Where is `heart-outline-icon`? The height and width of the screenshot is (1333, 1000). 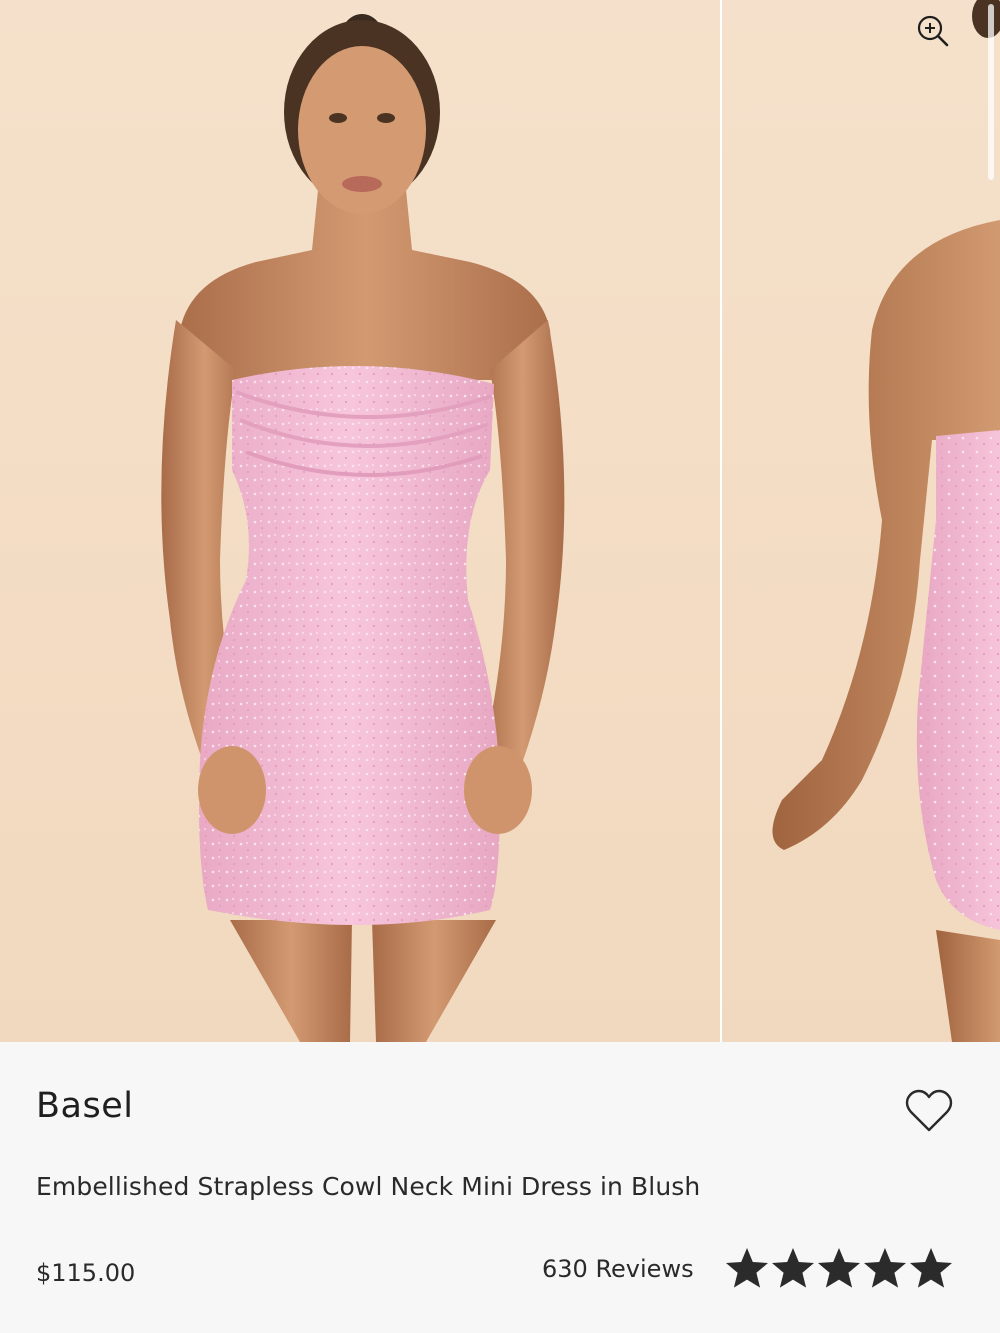
heart-outline-icon is located at coordinates (929, 1110).